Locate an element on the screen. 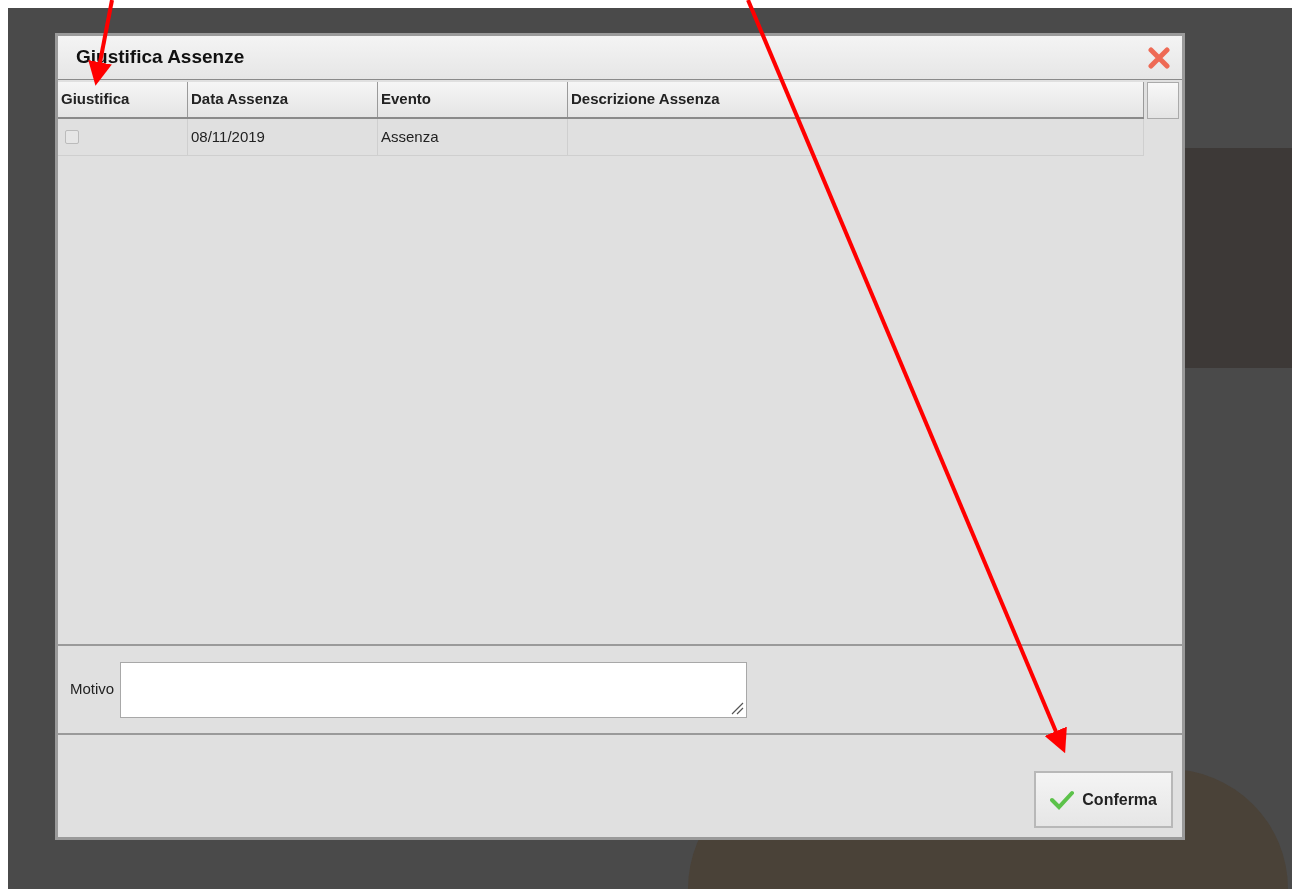 The height and width of the screenshot is (889, 1292). column-header: Evento is located at coordinates (473, 99).